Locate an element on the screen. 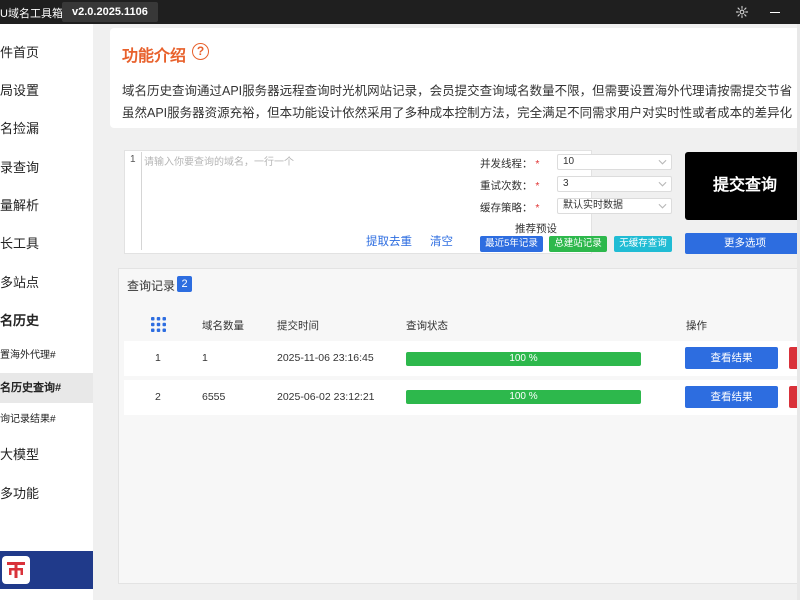  preset-last-5-years: 最近5年记录 is located at coordinates (511, 244).